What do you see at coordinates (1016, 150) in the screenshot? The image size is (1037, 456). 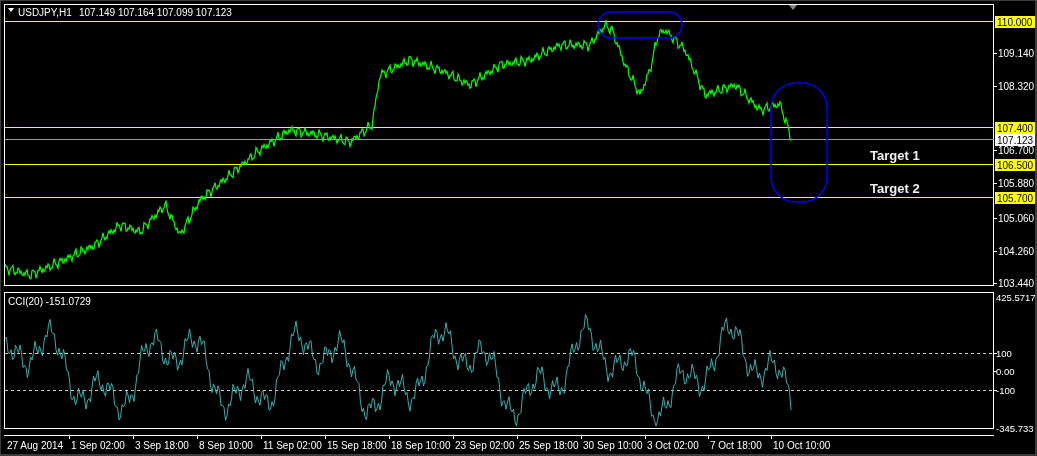 I see `price-tick-label: 106.700` at bounding box center [1016, 150].